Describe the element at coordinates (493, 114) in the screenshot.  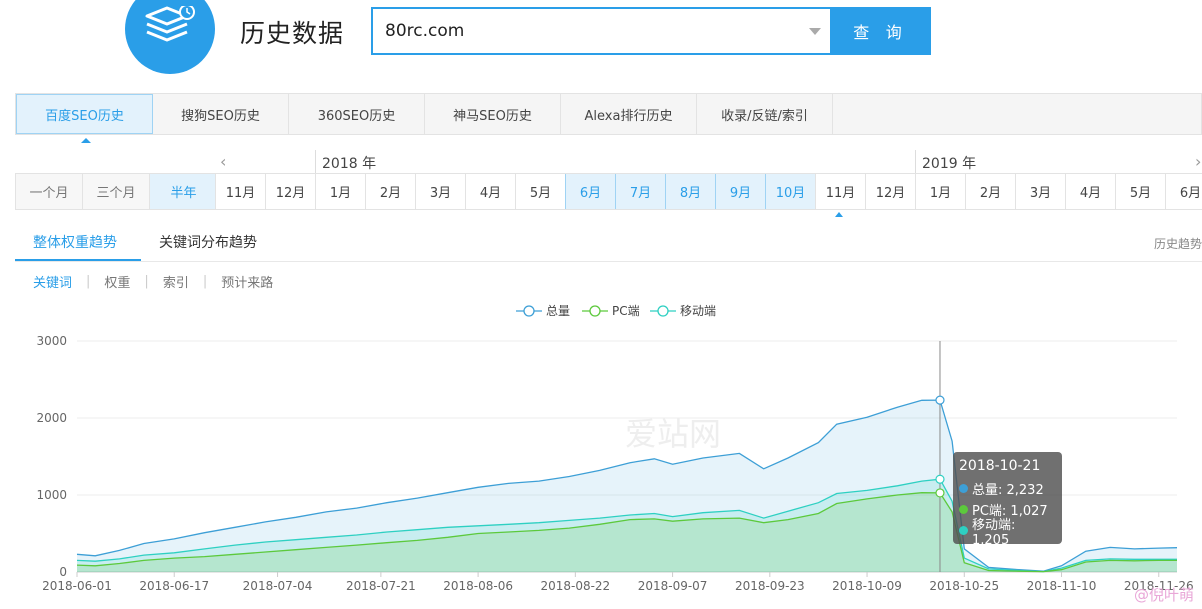
I see `tab-shenma-seo: 神马SEO历史` at that location.